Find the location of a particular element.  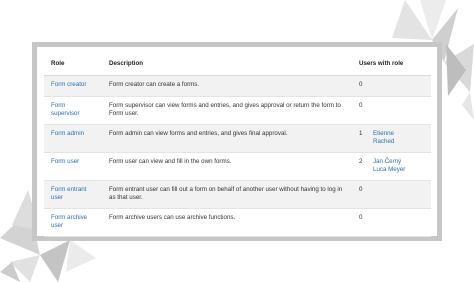

role-link-form-supervisor: Form supervisor is located at coordinates (65, 109).